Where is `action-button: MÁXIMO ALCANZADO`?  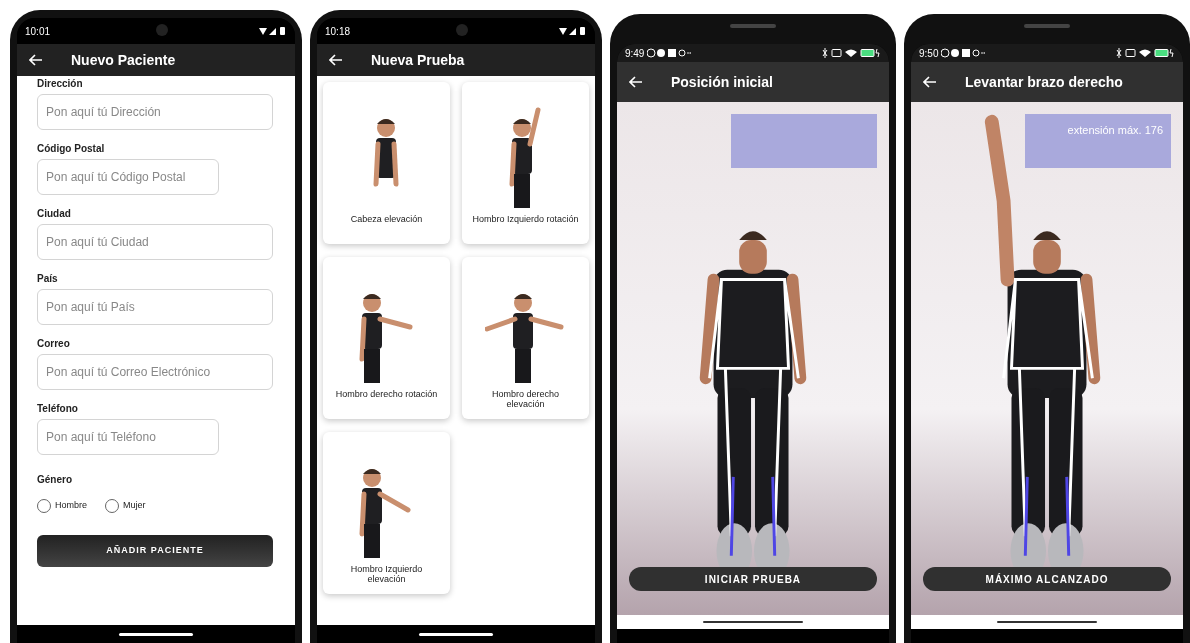 action-button: MÁXIMO ALCANZADO is located at coordinates (1047, 579).